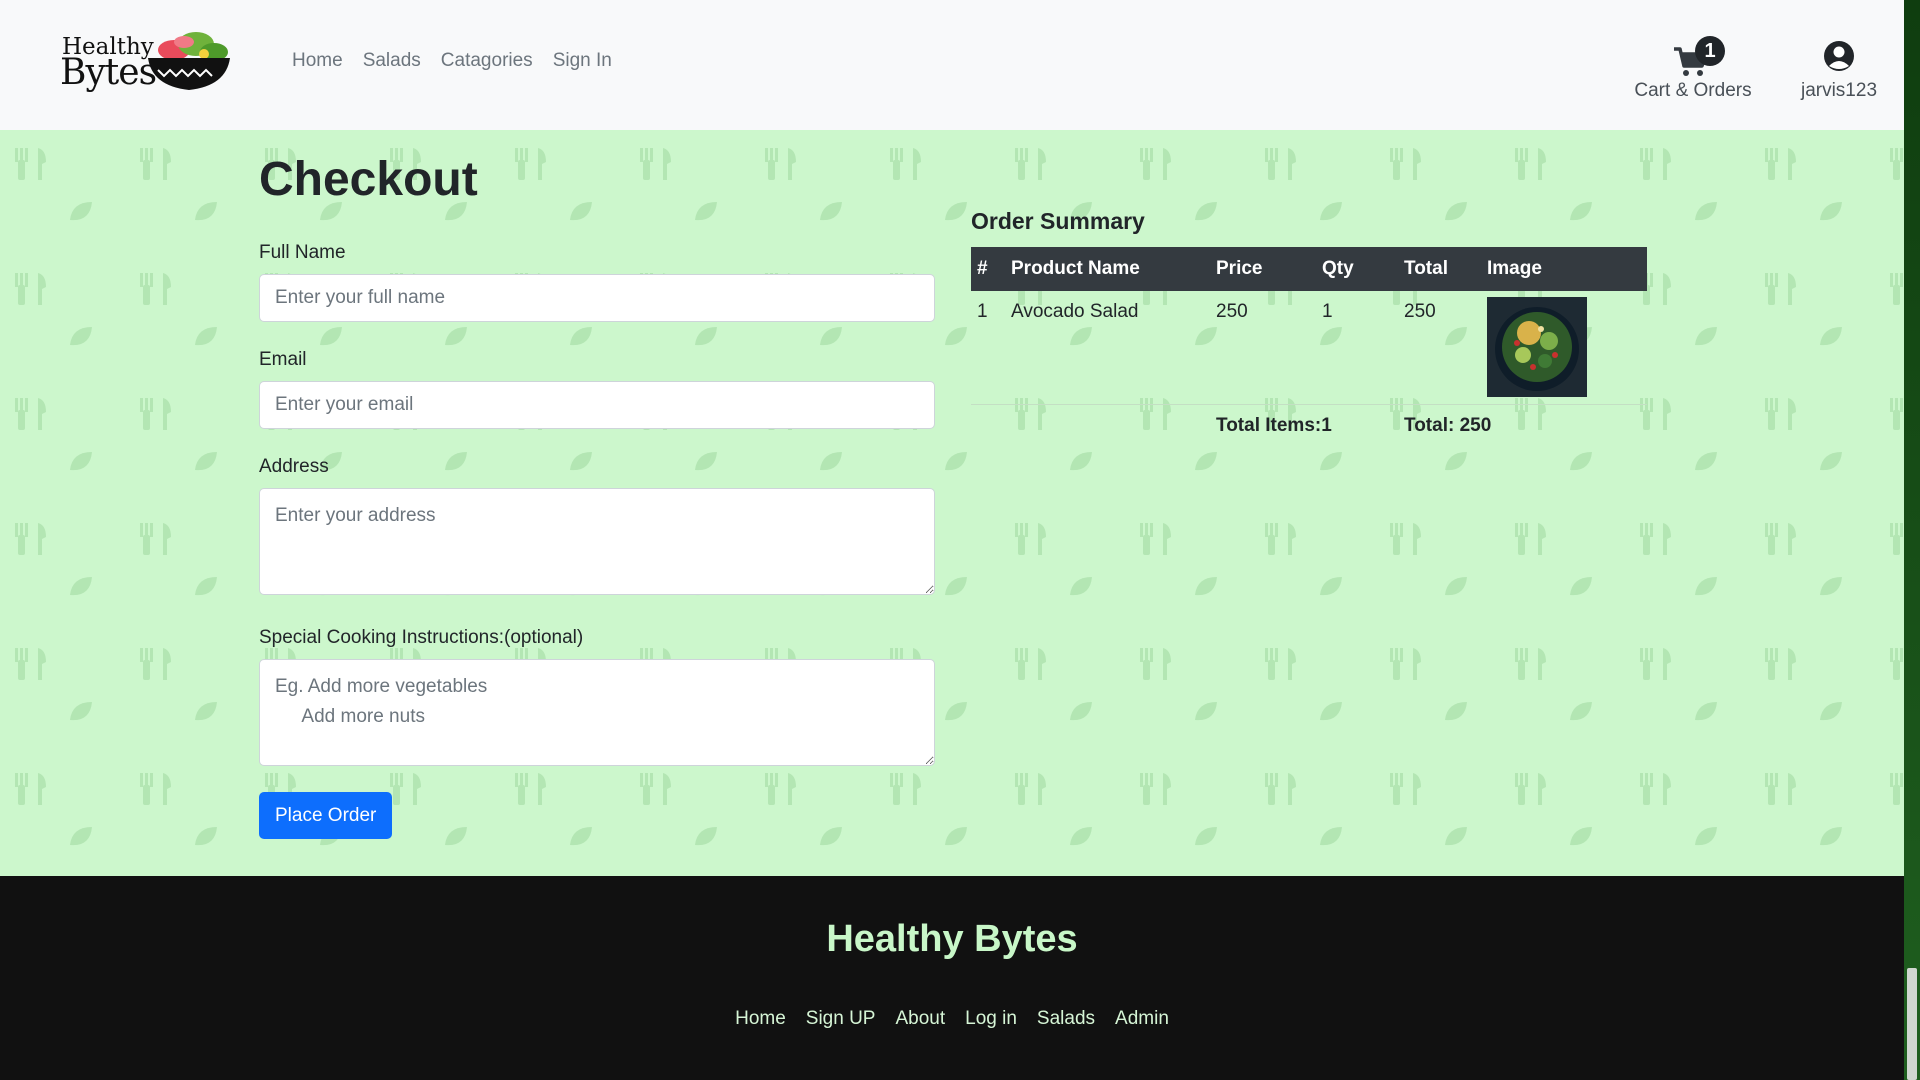  I want to click on footer-link-sign-up: Sign UP, so click(841, 1019).